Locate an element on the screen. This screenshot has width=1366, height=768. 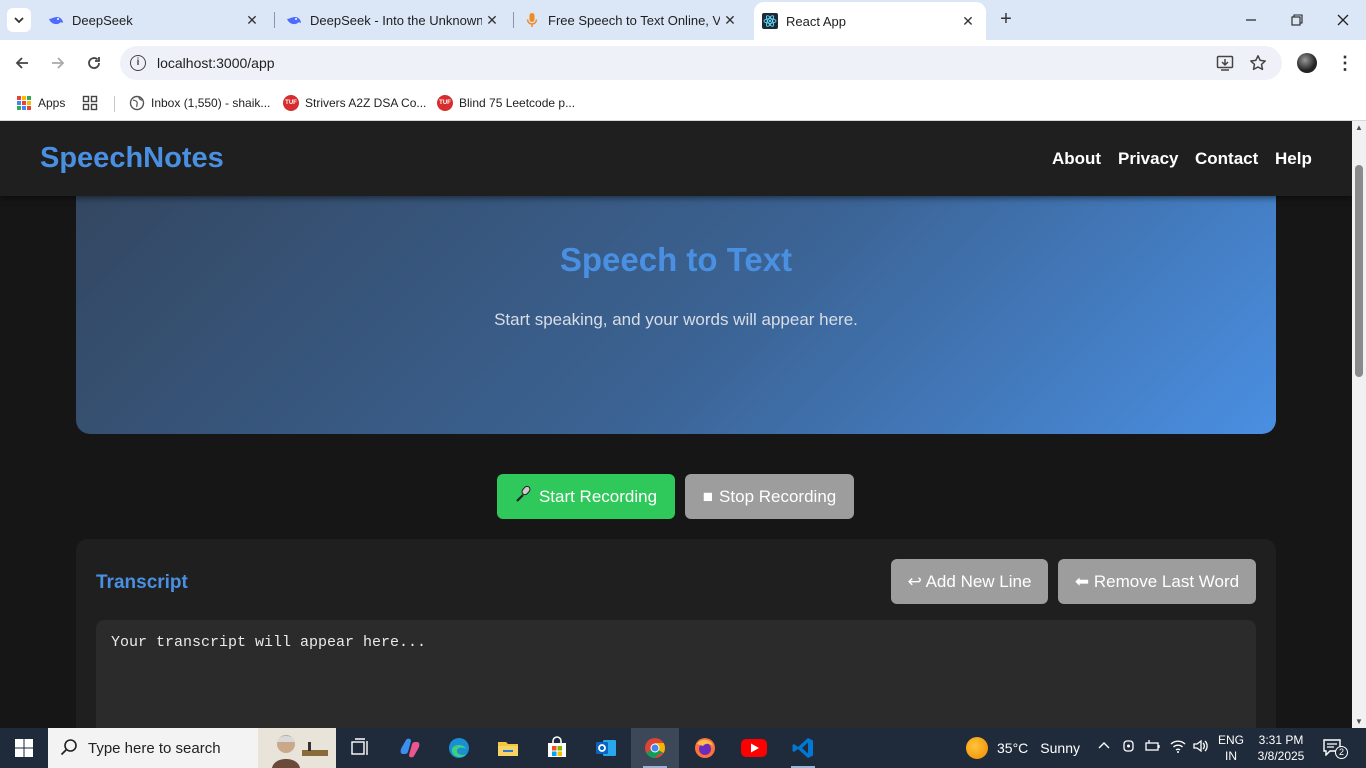
weather-description: Sunny is located at coordinates (1060, 748).